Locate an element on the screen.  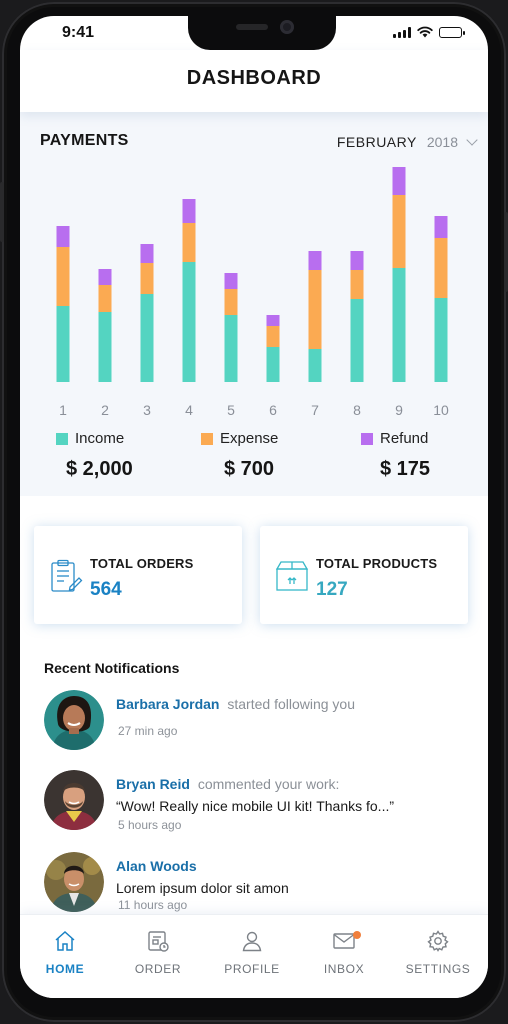
month-label: FEBRUARY is located at coordinates (376, 142).